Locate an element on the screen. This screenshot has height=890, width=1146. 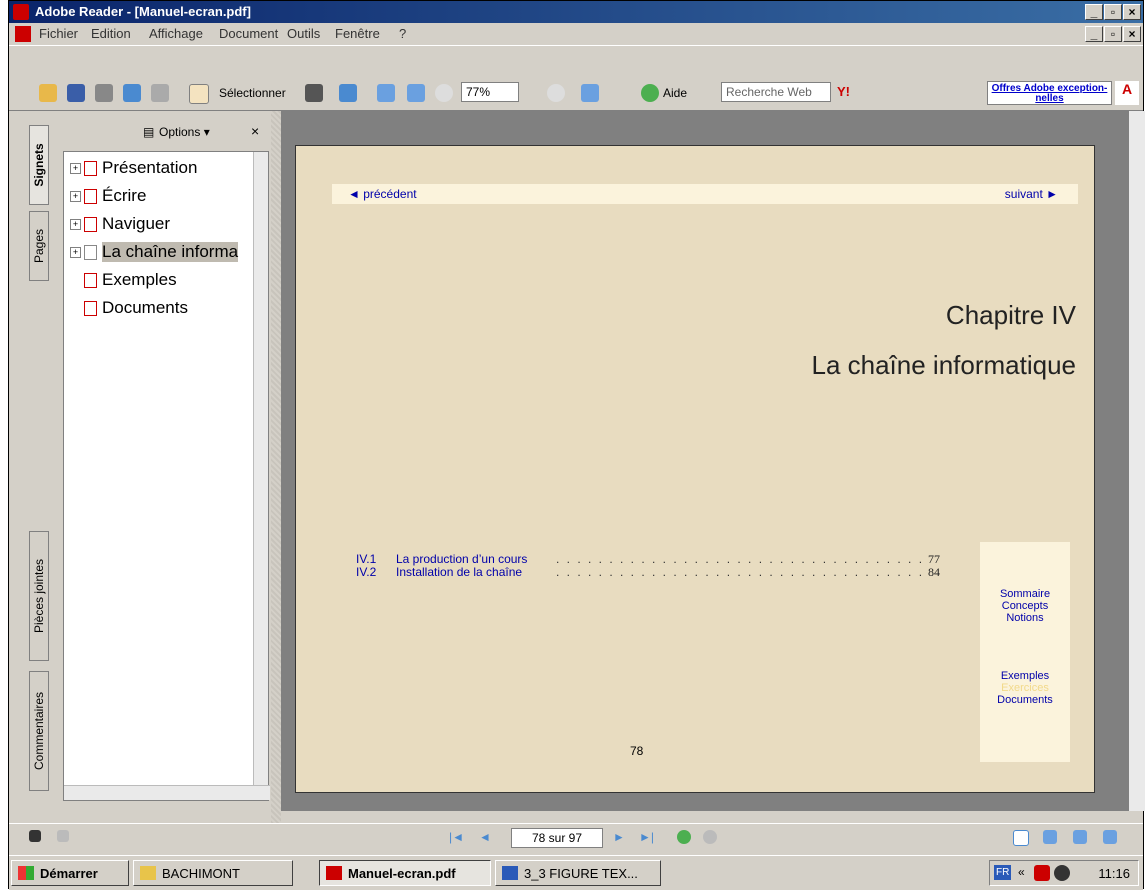
doc-close-button: × is located at coordinates (1132, 34).